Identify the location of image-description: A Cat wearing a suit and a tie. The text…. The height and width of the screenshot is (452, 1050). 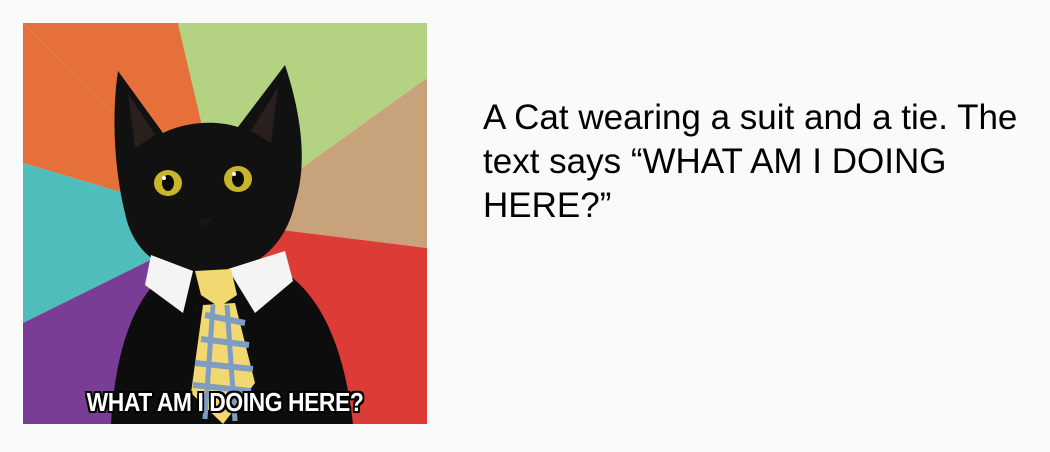
(750, 161).